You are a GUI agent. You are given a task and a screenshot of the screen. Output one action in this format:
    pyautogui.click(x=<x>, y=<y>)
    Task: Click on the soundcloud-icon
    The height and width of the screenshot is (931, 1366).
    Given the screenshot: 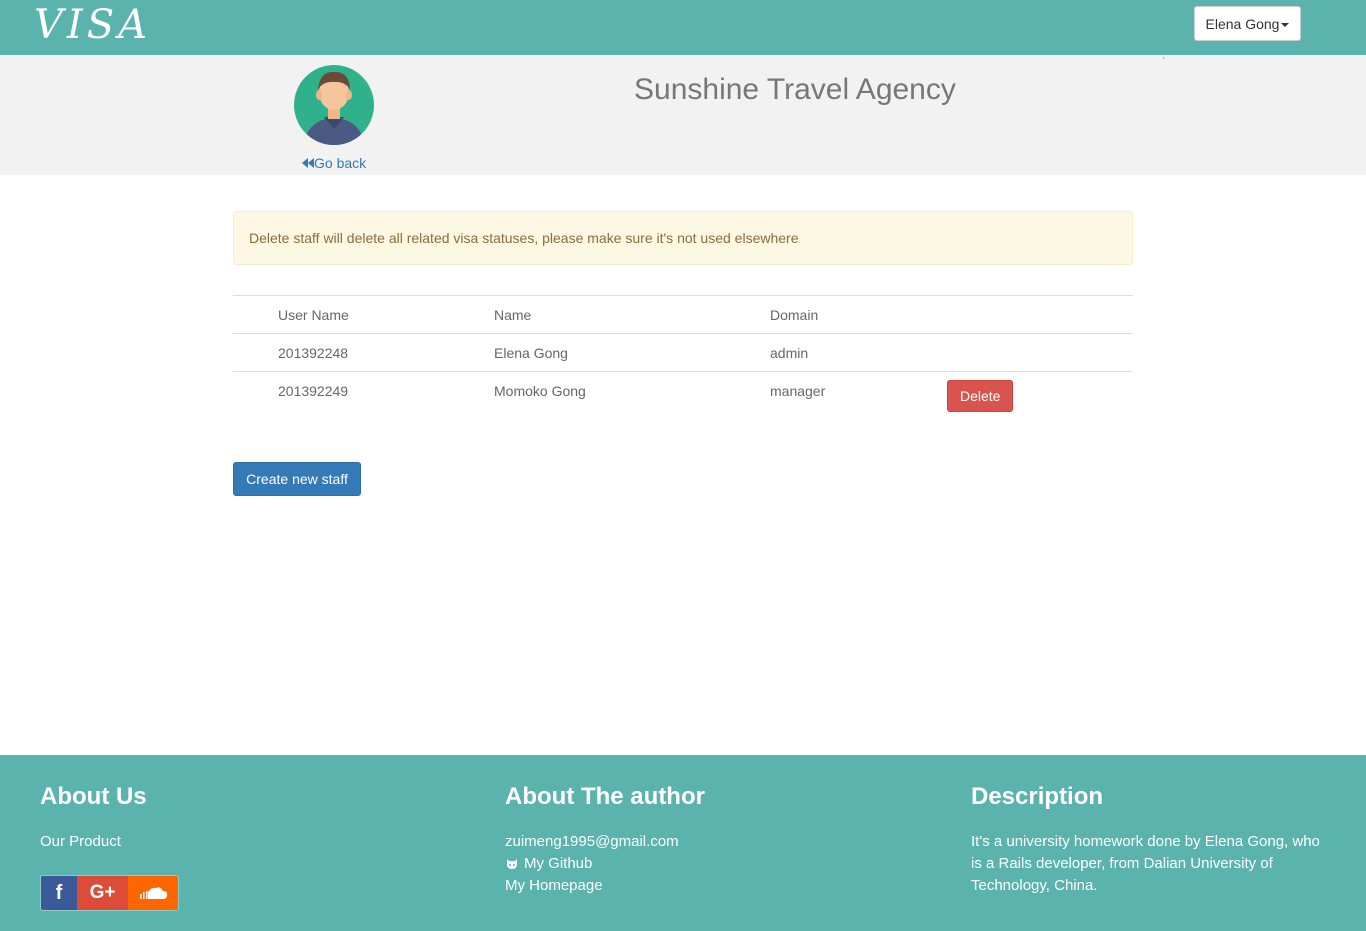 What is the action you would take?
    pyautogui.click(x=153, y=893)
    